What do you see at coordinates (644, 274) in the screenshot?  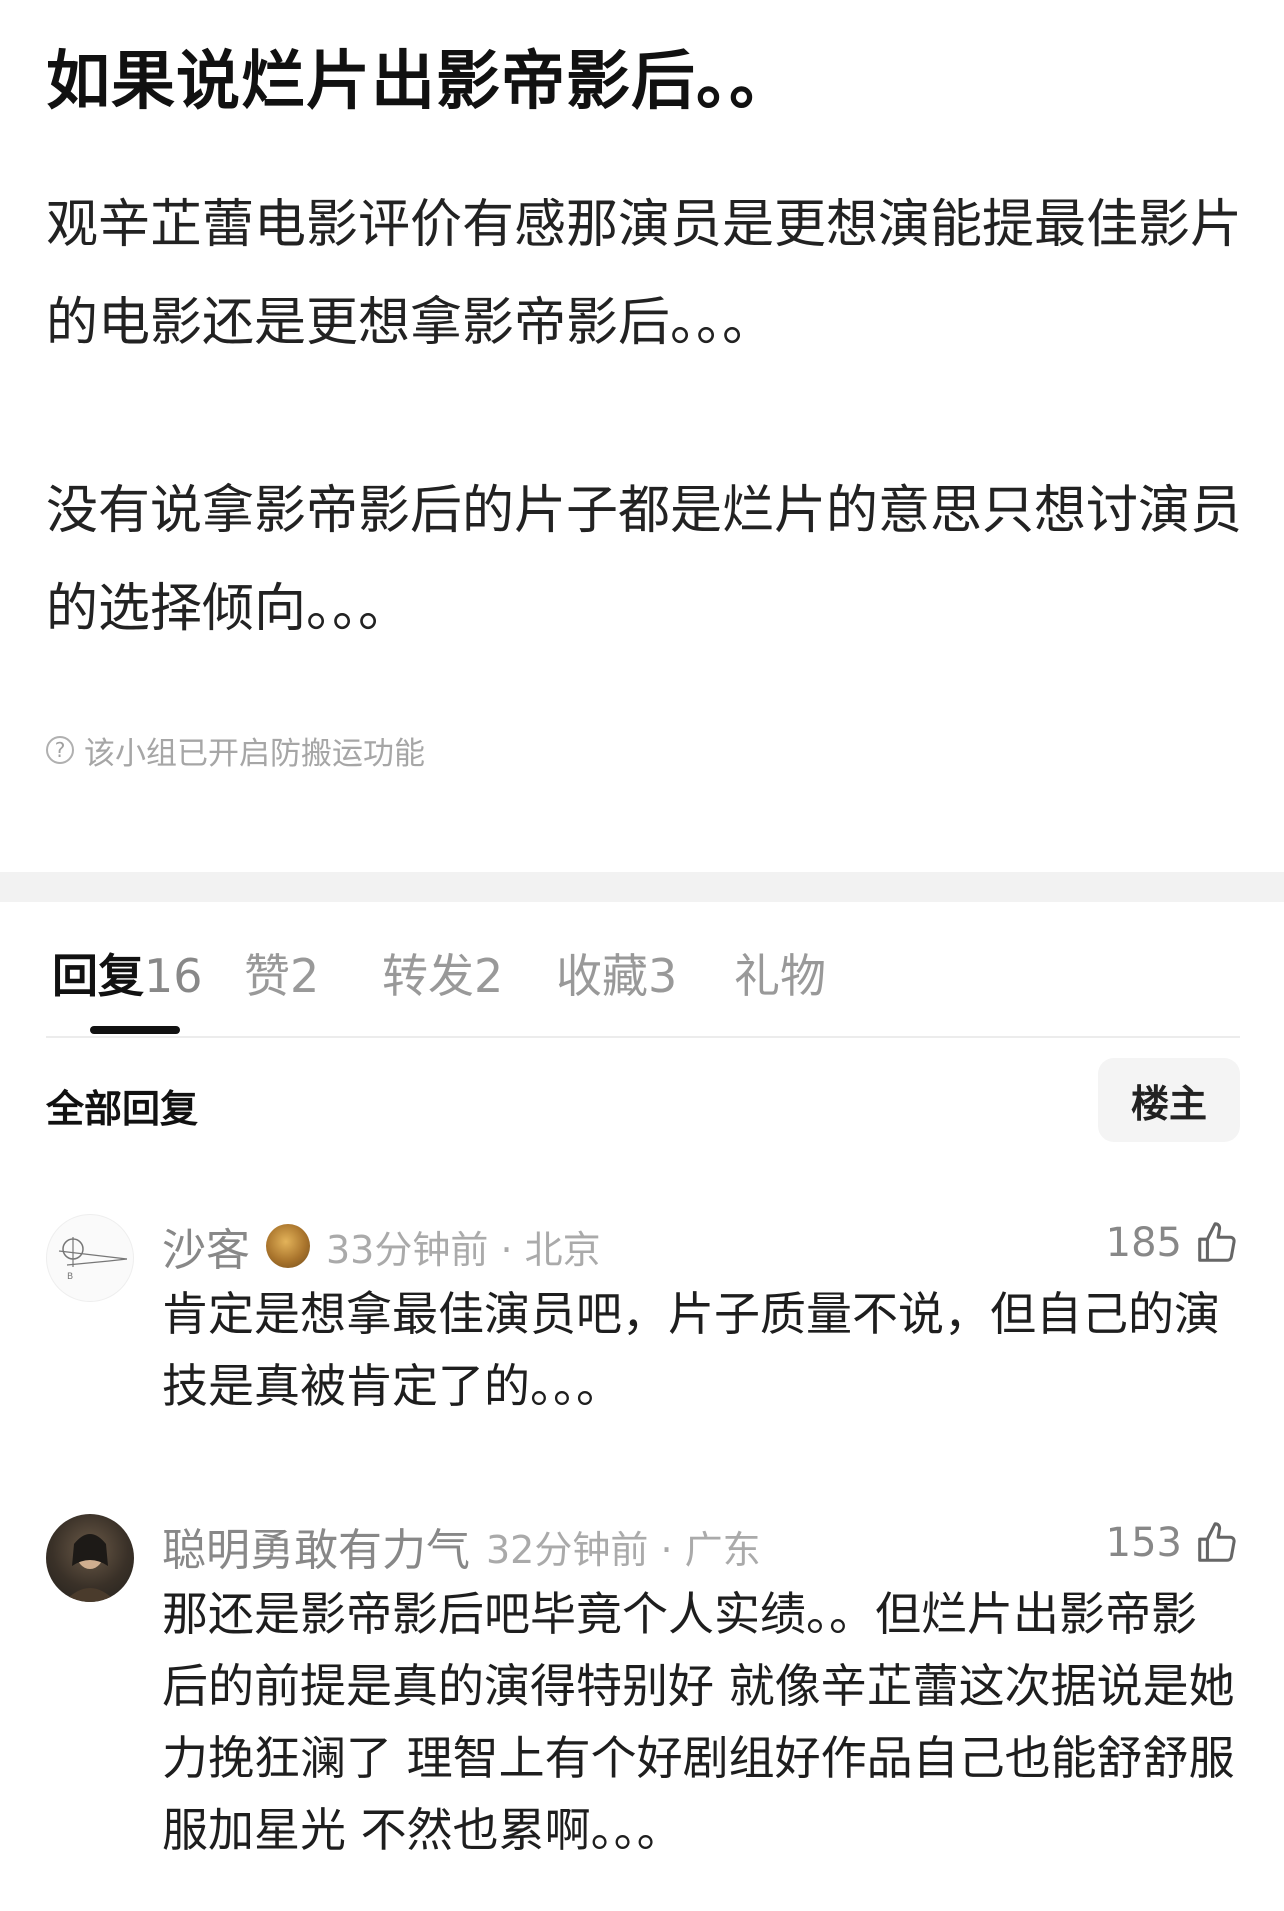 I see `post-paragraph: 观辛芷蕾电影评价有感那演员是更想演能提最佳影片的电影还是更想拿影帝影后。。。` at bounding box center [644, 274].